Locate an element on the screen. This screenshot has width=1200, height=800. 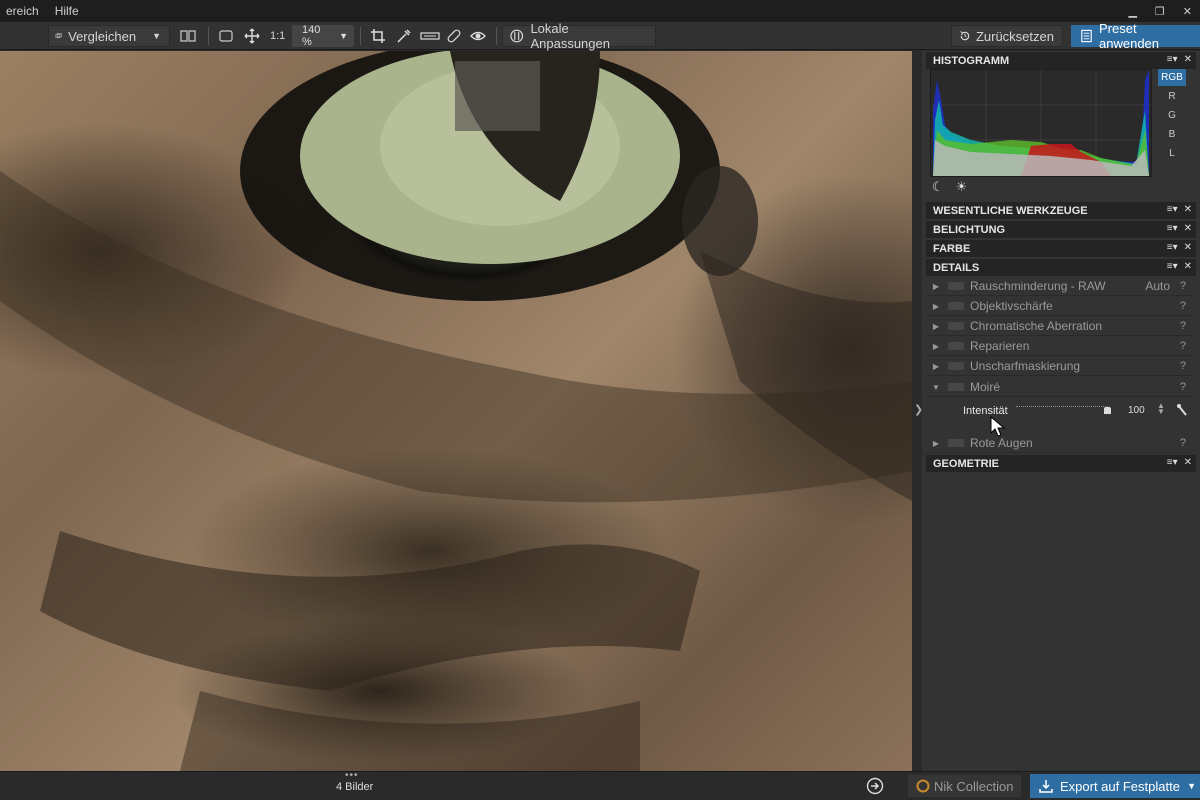
tool-moire: ▼ Moiré ? is located at coordinates (1059, 387).